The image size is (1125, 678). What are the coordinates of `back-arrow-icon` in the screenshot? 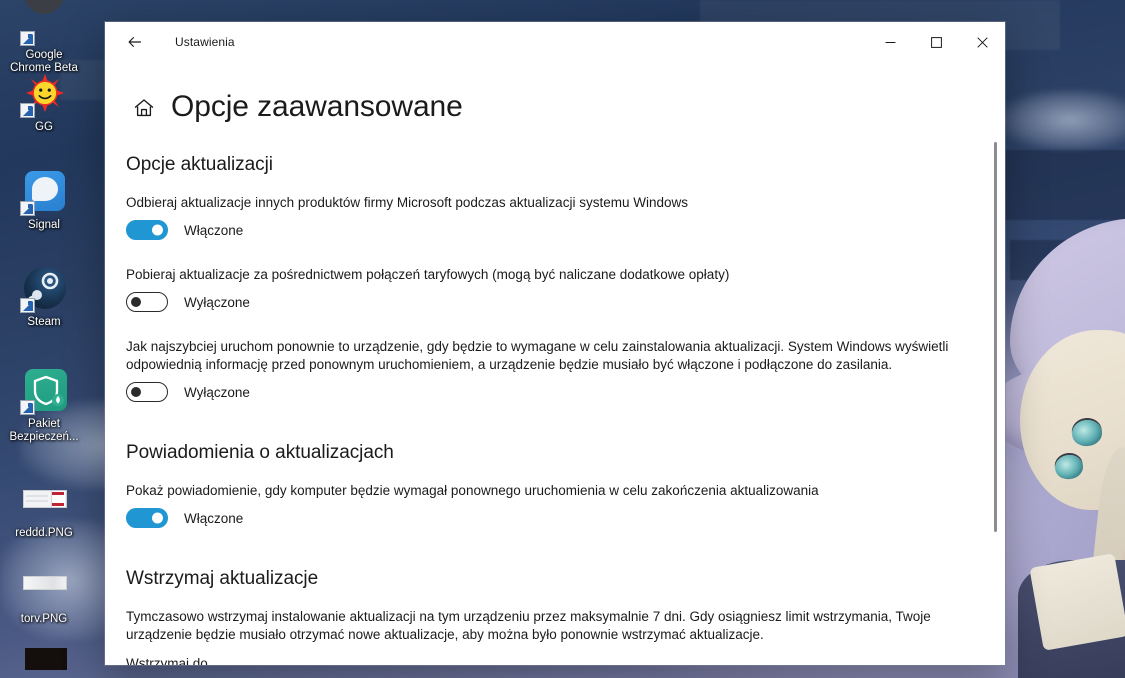 It's located at (135, 42).